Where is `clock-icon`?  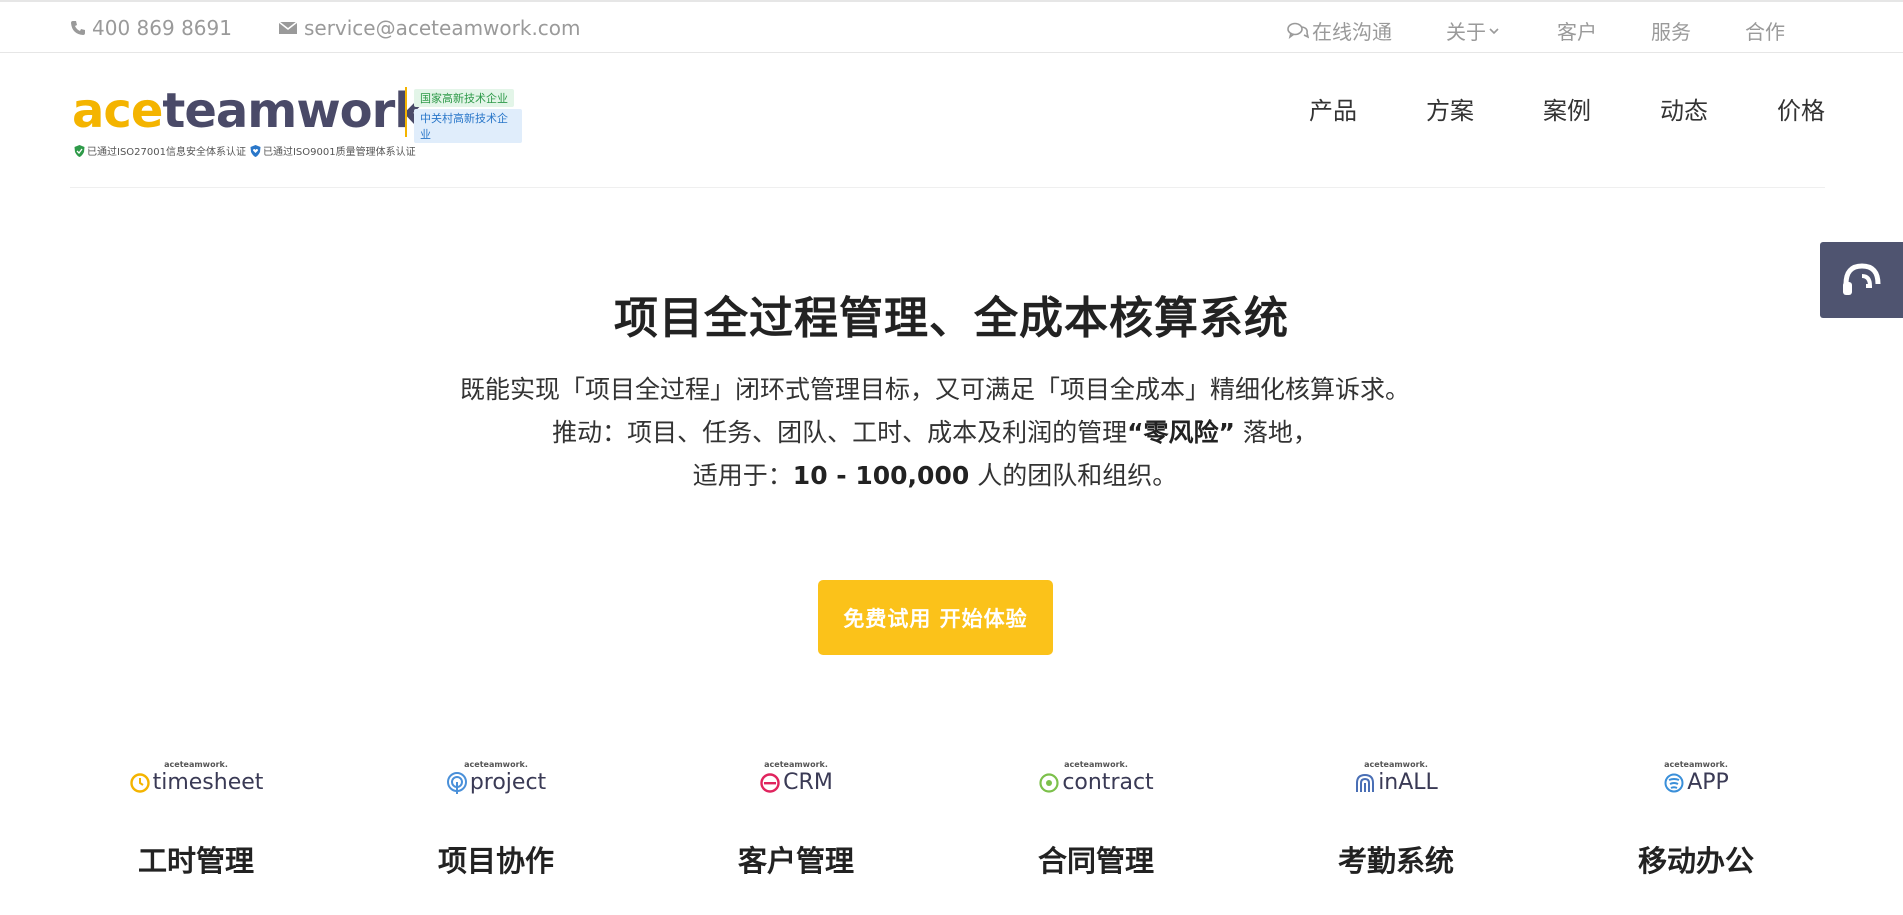
clock-icon is located at coordinates (139, 783).